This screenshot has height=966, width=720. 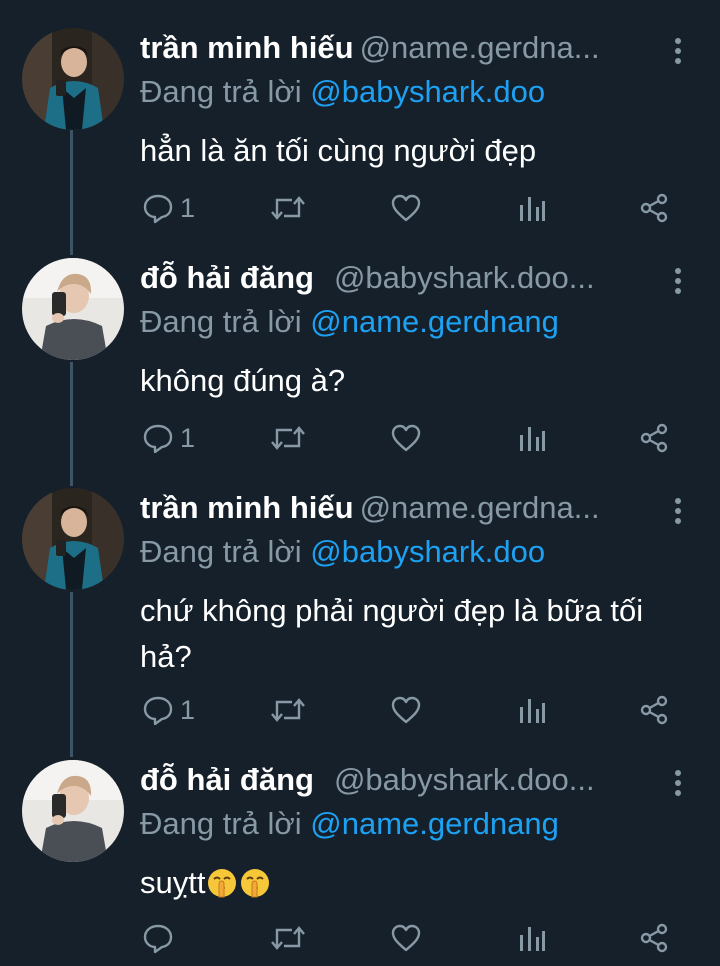 What do you see at coordinates (392, 633) in the screenshot?
I see `tweet-text: chứ không phải người đẹp là bữa tối hả?` at bounding box center [392, 633].